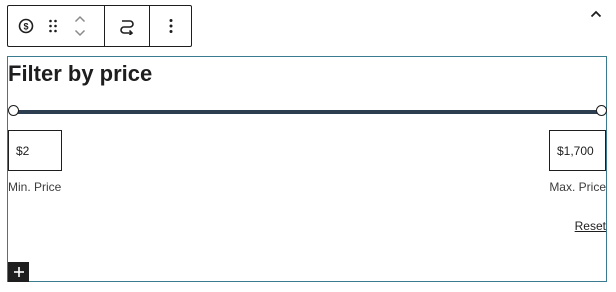 The height and width of the screenshot is (292, 616). Describe the element at coordinates (35, 150) in the screenshot. I see `min-price-input` at that location.